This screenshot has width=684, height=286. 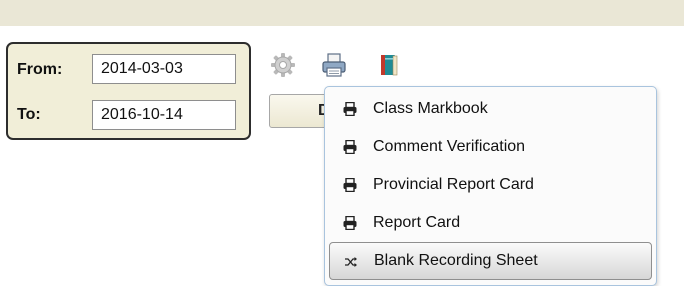 What do you see at coordinates (490, 109) in the screenshot?
I see `menu-item-class-markbook: Class Markbook` at bounding box center [490, 109].